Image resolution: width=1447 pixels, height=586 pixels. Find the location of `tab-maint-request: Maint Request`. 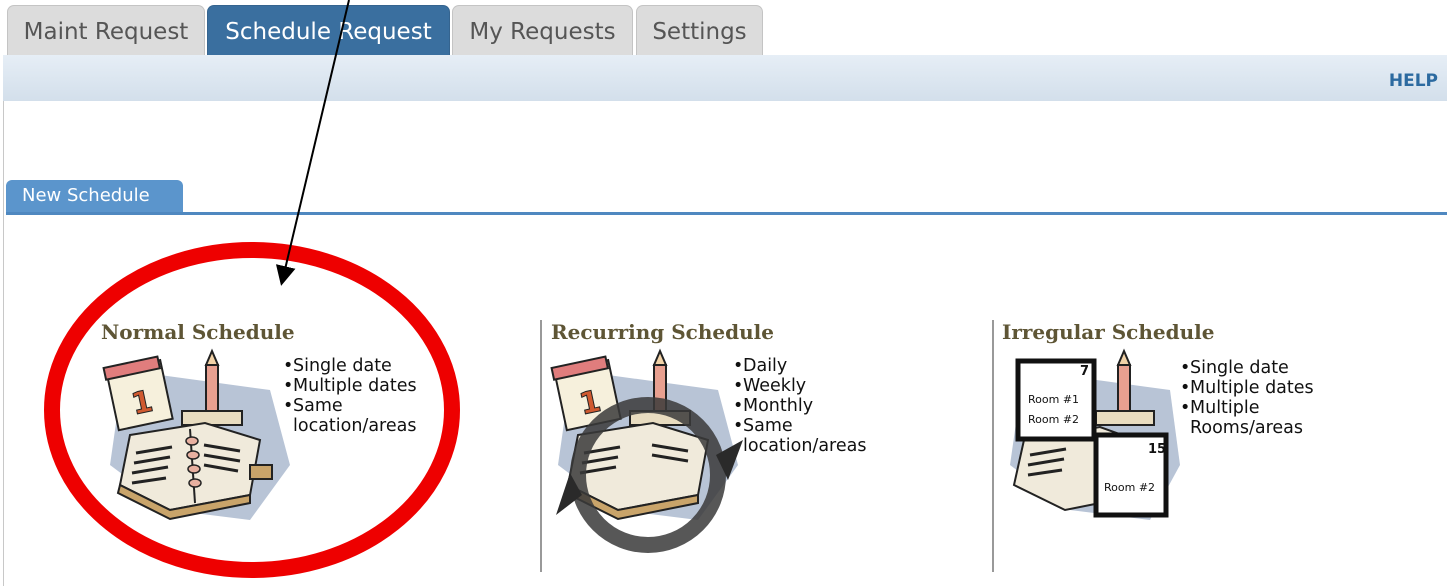

tab-maint-request: Maint Request is located at coordinates (106, 30).